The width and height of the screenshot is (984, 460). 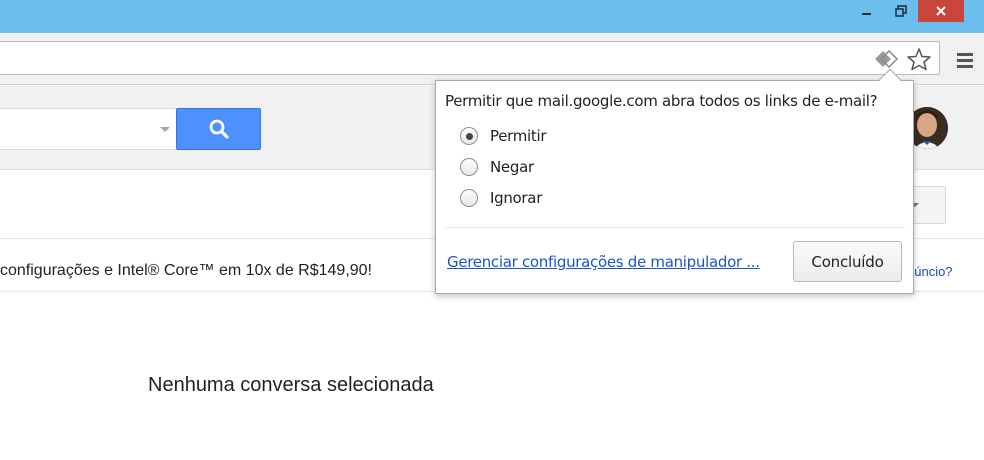 I want to click on minimize-icon, so click(x=866, y=14).